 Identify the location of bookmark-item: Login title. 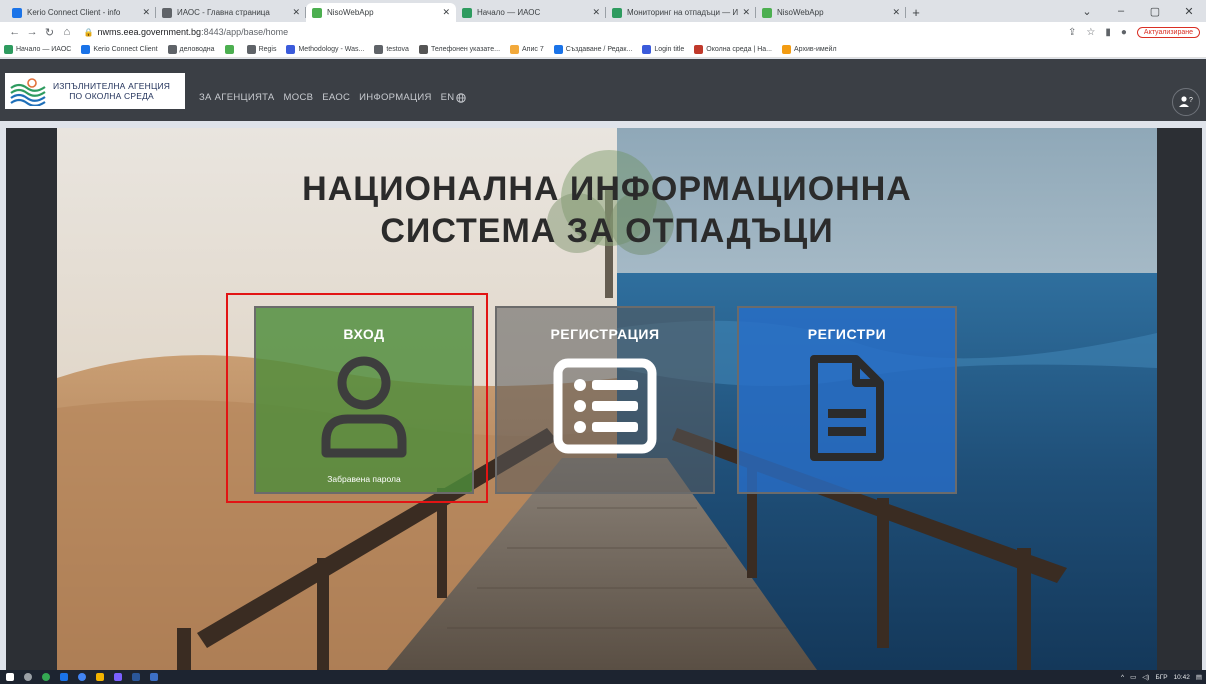
(663, 49).